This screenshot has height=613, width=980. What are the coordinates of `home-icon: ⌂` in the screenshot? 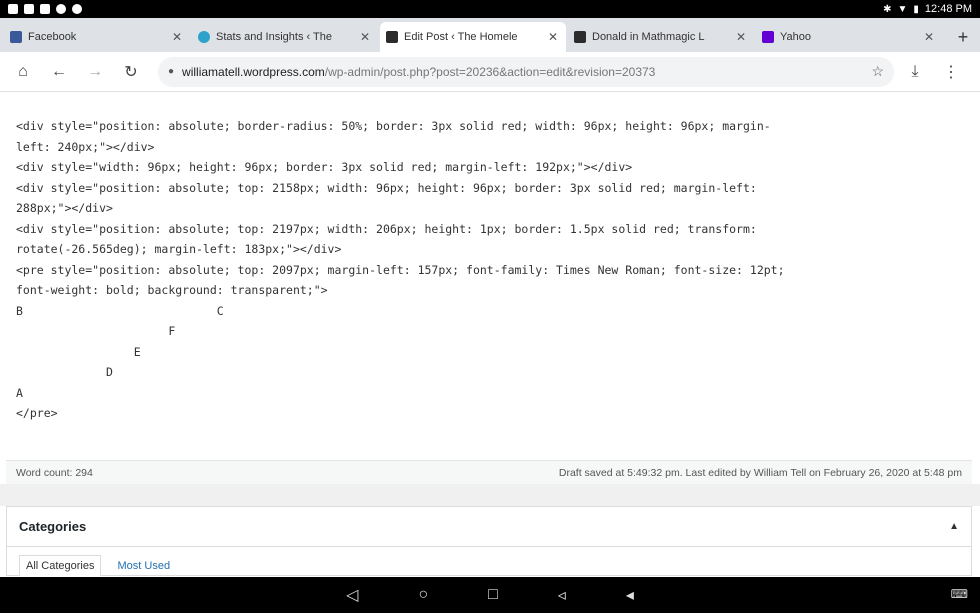 It's located at (23, 71).